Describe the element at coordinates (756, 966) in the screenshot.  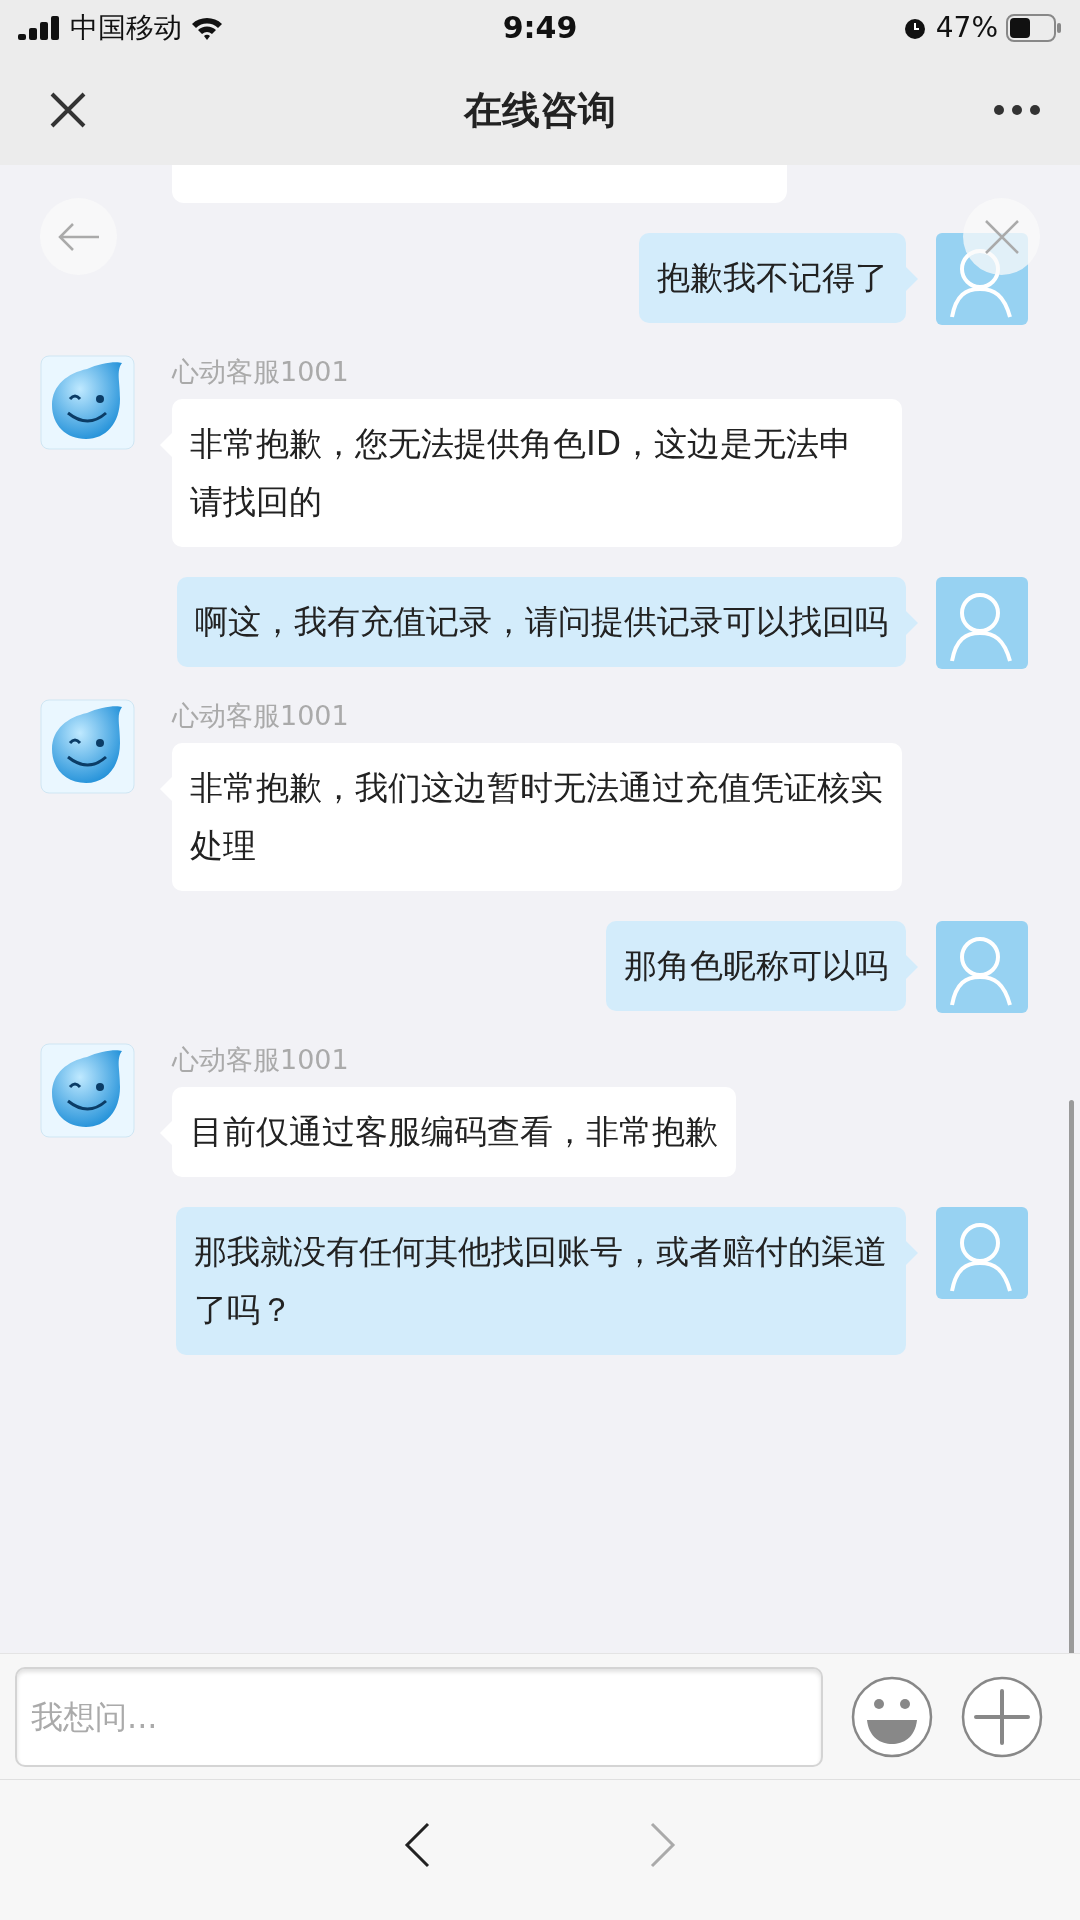
I see `message-bubble: 那角色昵称可以吗` at that location.